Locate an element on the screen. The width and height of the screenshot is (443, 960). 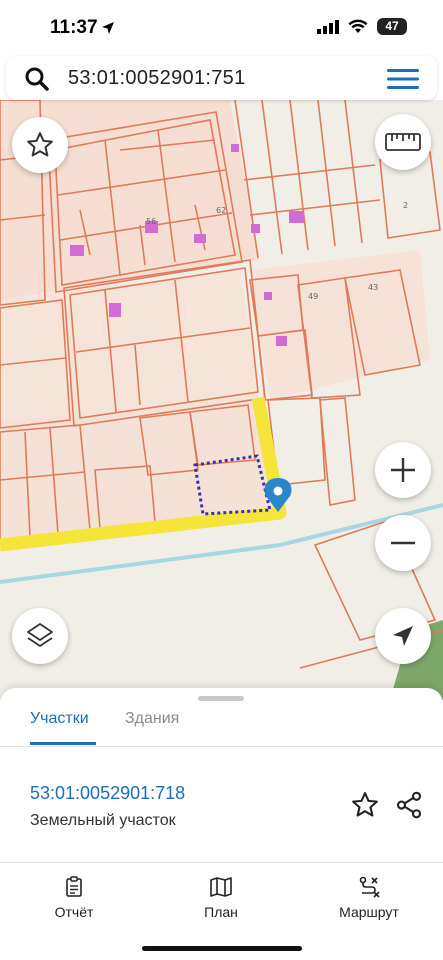
route-button: Маршрут is located at coordinates (369, 898).